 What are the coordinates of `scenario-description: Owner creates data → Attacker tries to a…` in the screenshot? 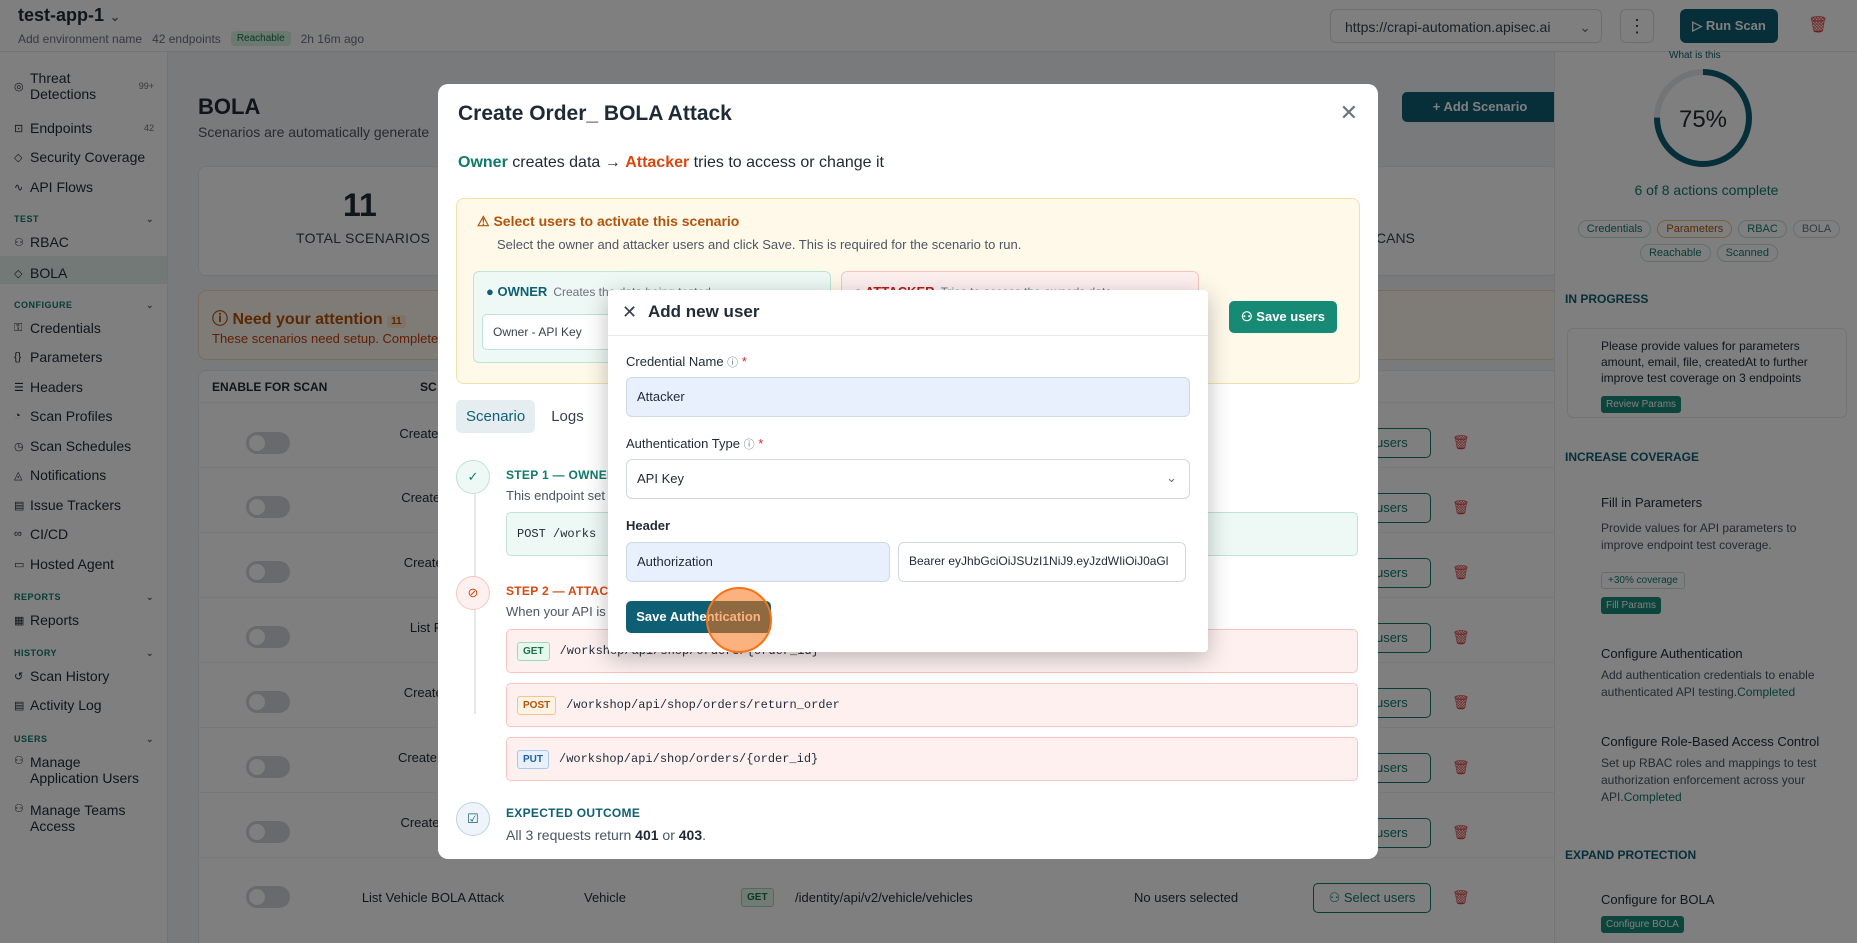 It's located at (671, 162).